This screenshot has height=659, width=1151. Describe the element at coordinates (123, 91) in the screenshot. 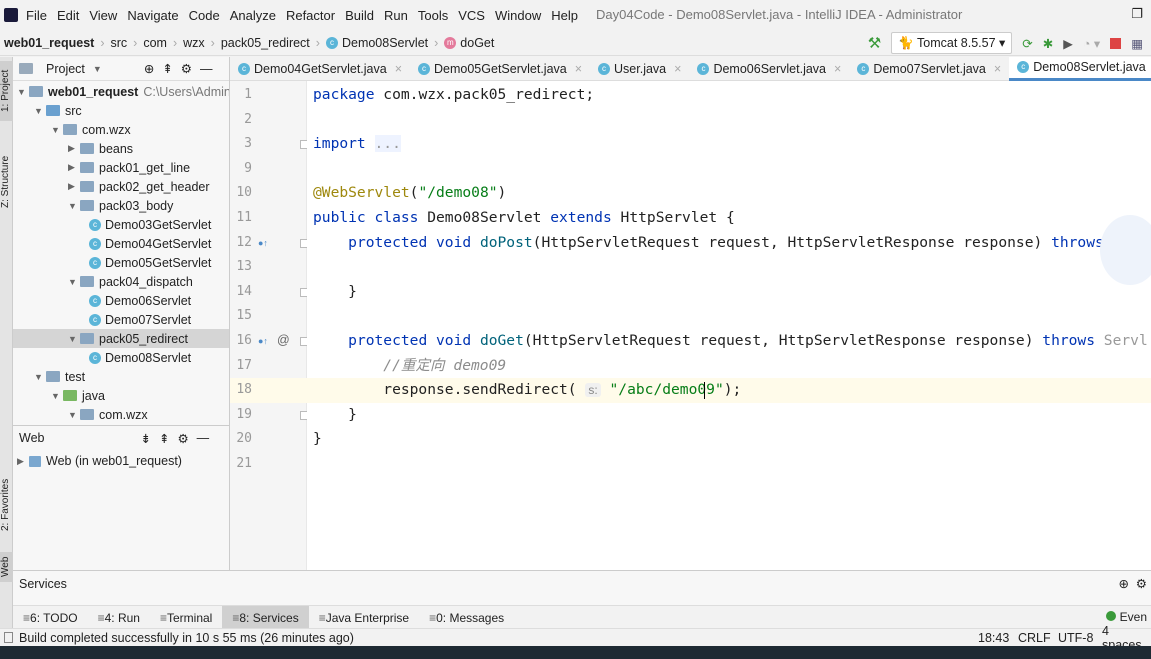

I see `tree-item-web01-request: ▼ web01_request C:\Users\Admini` at that location.